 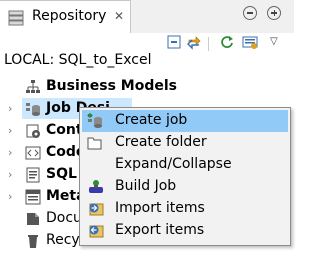 I want to click on menu-item-export-items: Export items, so click(x=185, y=231).